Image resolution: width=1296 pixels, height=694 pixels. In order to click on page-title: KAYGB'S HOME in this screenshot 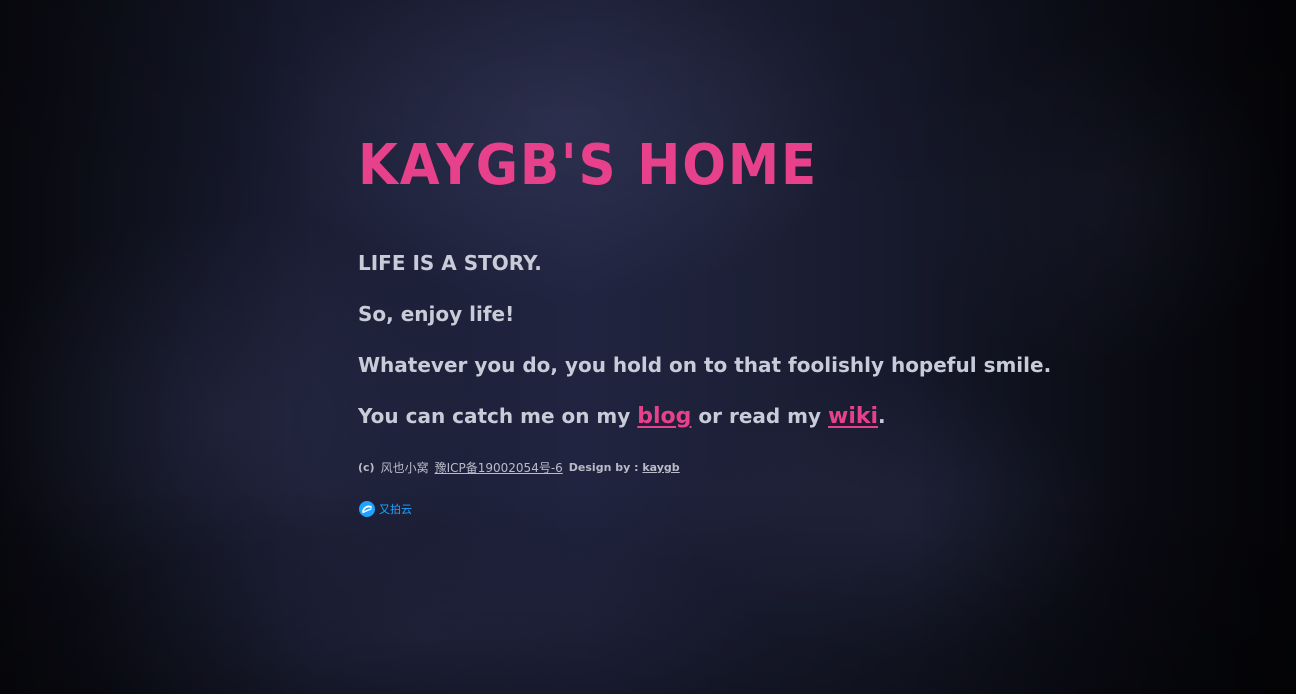, I will do `click(588, 165)`.